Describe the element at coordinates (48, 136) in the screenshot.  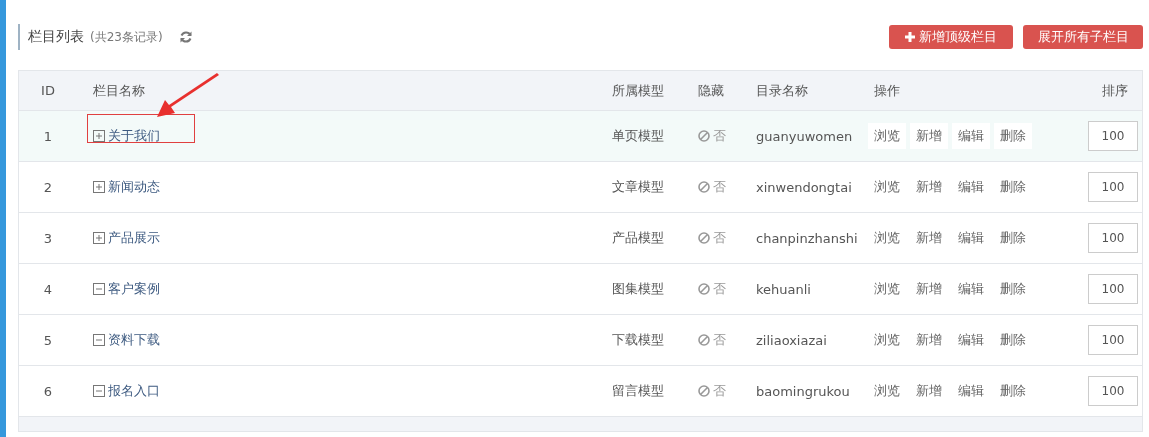
I see `id-cell-text: 1` at that location.